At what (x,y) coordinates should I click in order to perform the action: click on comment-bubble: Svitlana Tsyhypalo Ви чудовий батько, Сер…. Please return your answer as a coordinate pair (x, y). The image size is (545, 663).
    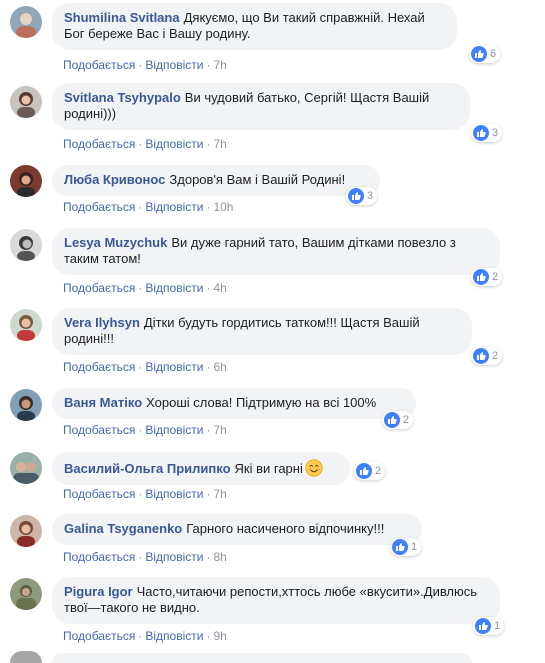
    Looking at the image, I should click on (261, 106).